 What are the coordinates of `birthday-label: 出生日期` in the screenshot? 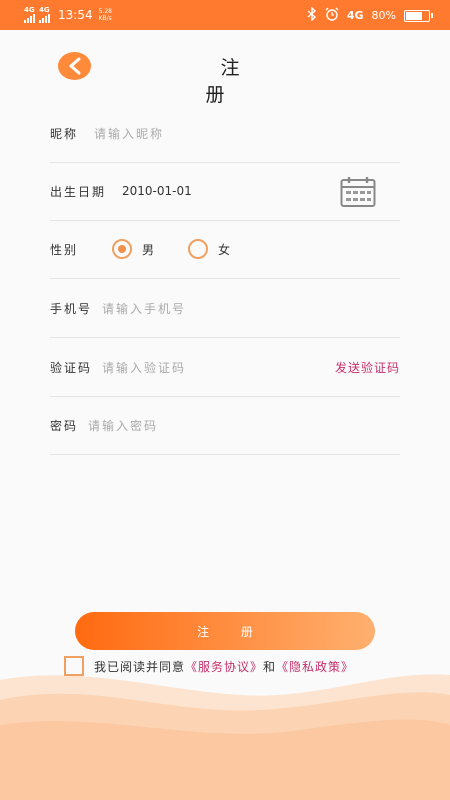 It's located at (78, 191).